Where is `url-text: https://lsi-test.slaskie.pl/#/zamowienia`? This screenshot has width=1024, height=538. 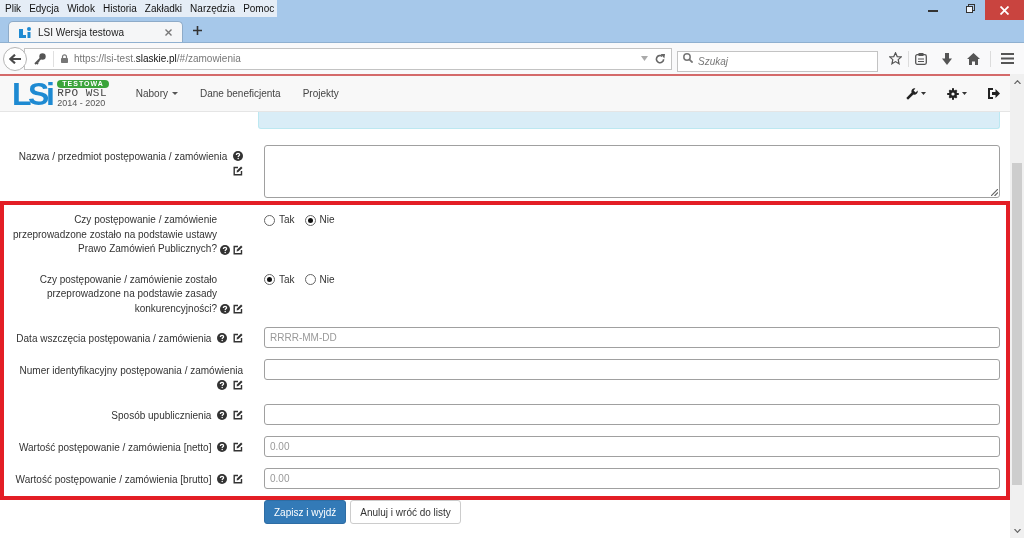
url-text: https://lsi-test.slaskie.pl/#/zamowienia is located at coordinates (157, 58).